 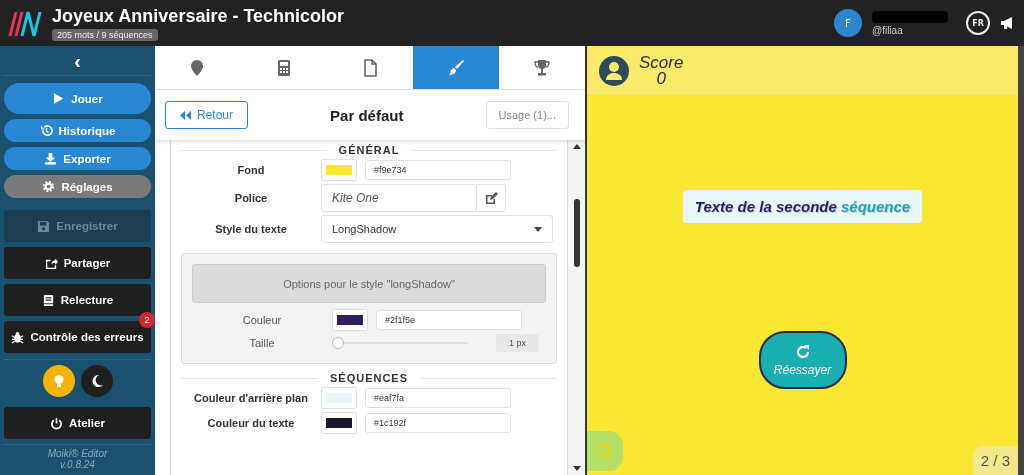 I want to click on calculator-icon, so click(x=284, y=67).